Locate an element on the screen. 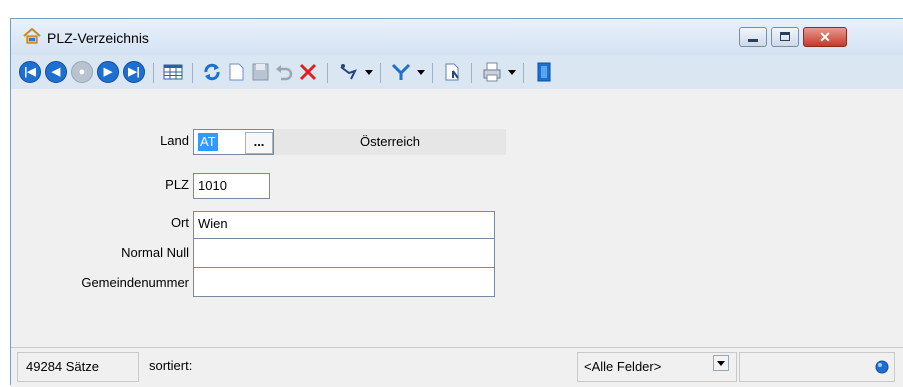 The image size is (903, 387). print-dropdown-icon is located at coordinates (512, 72).